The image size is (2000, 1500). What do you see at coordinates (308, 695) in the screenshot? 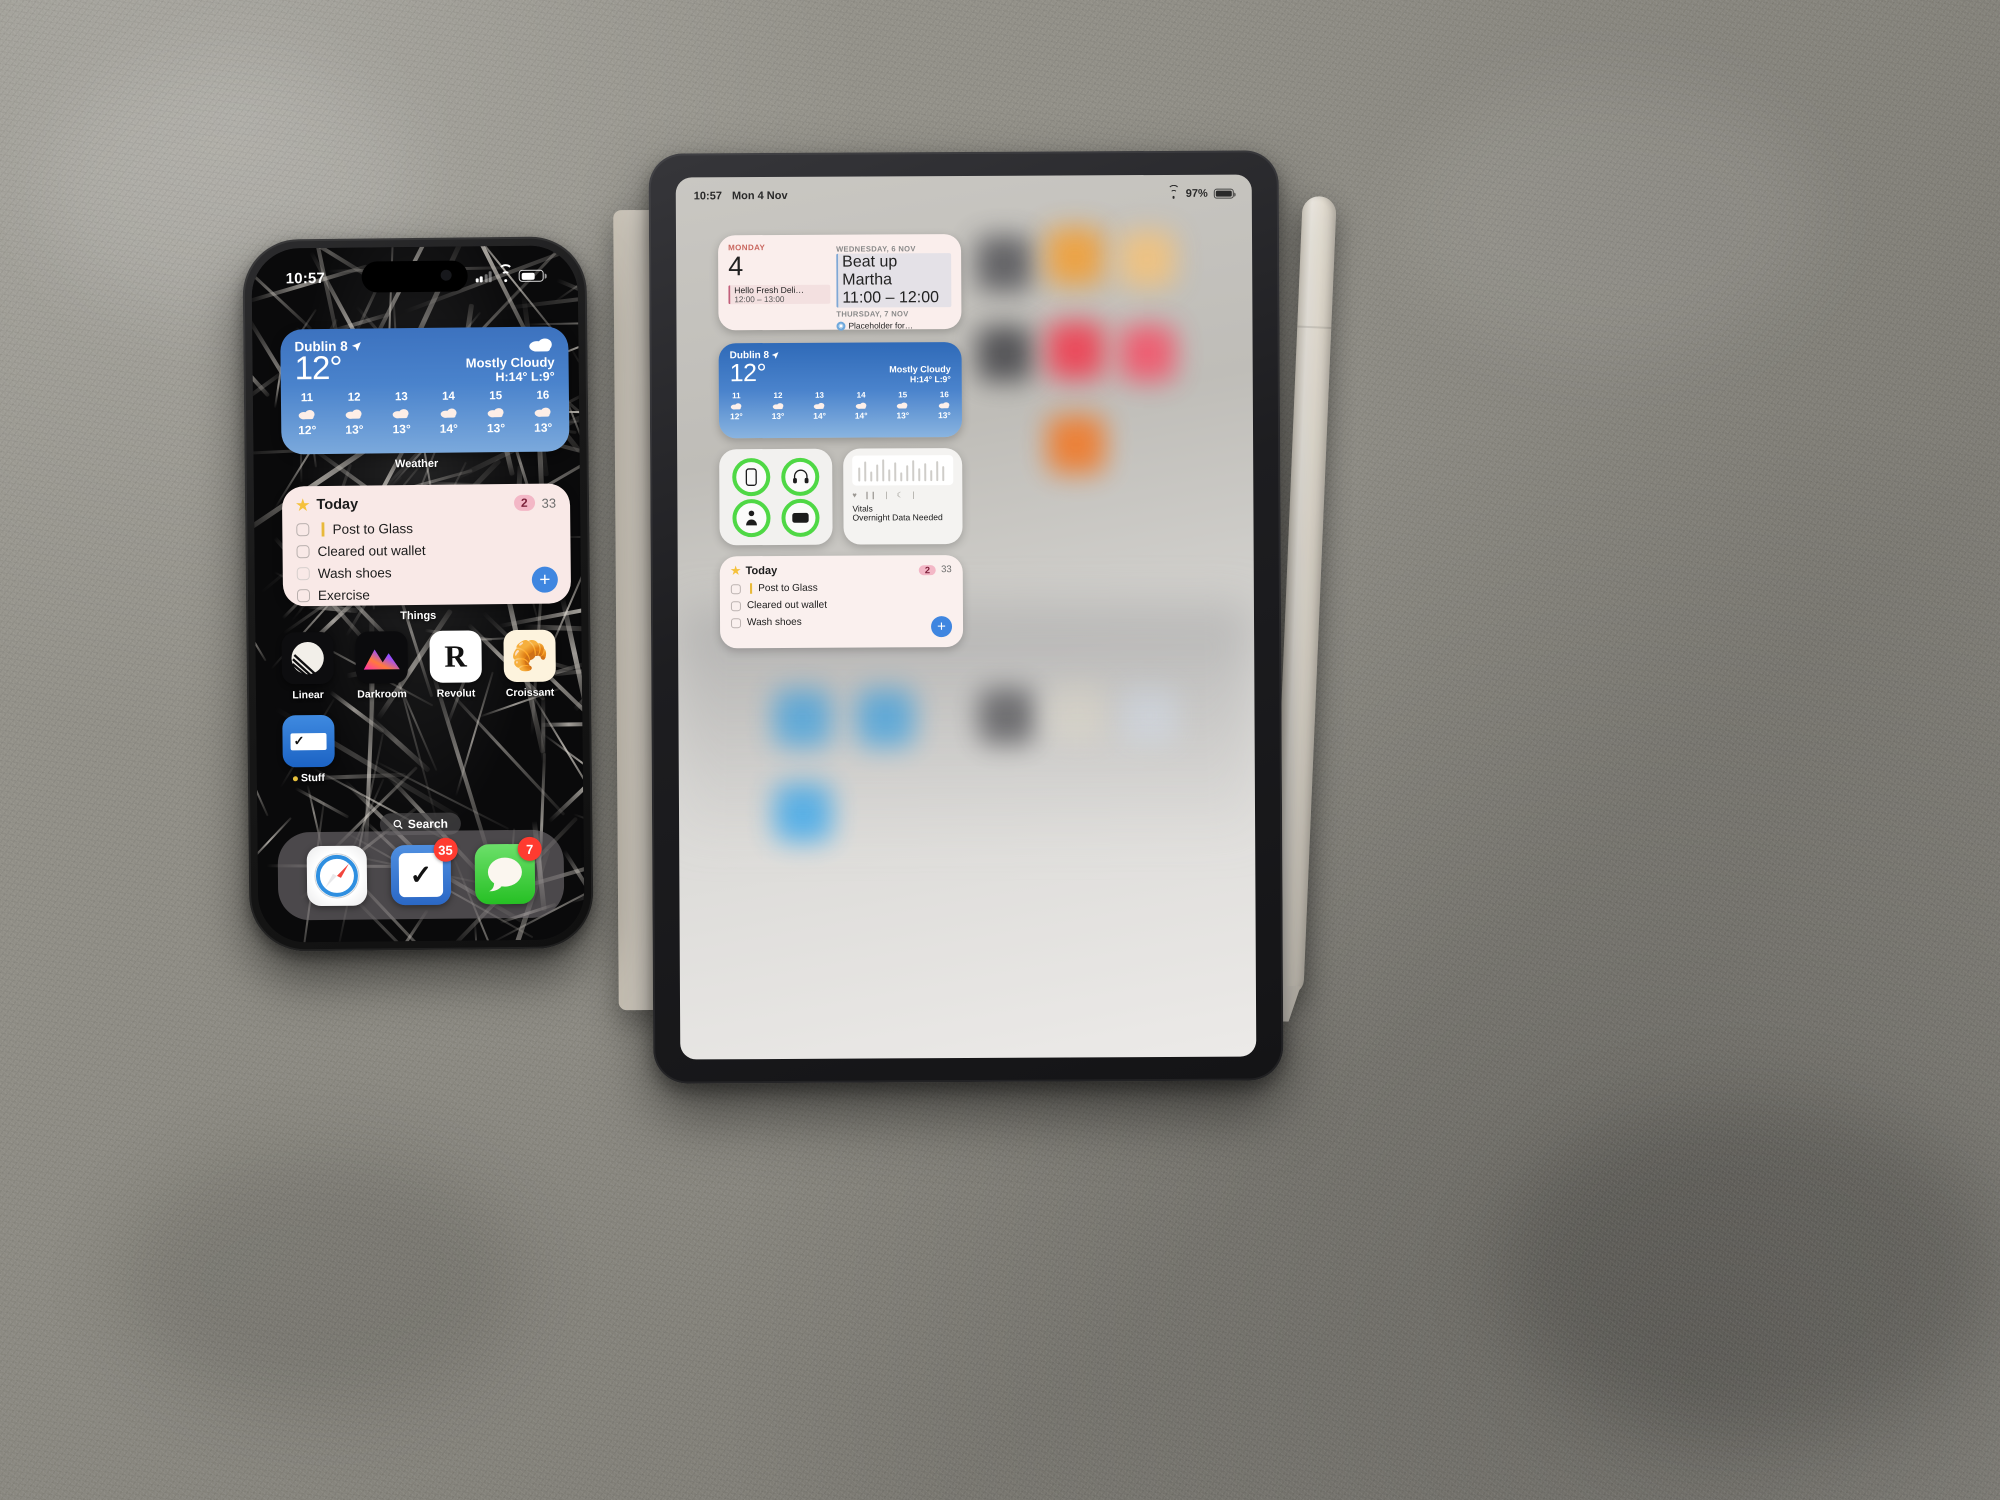
I see `app-label: Linear` at bounding box center [308, 695].